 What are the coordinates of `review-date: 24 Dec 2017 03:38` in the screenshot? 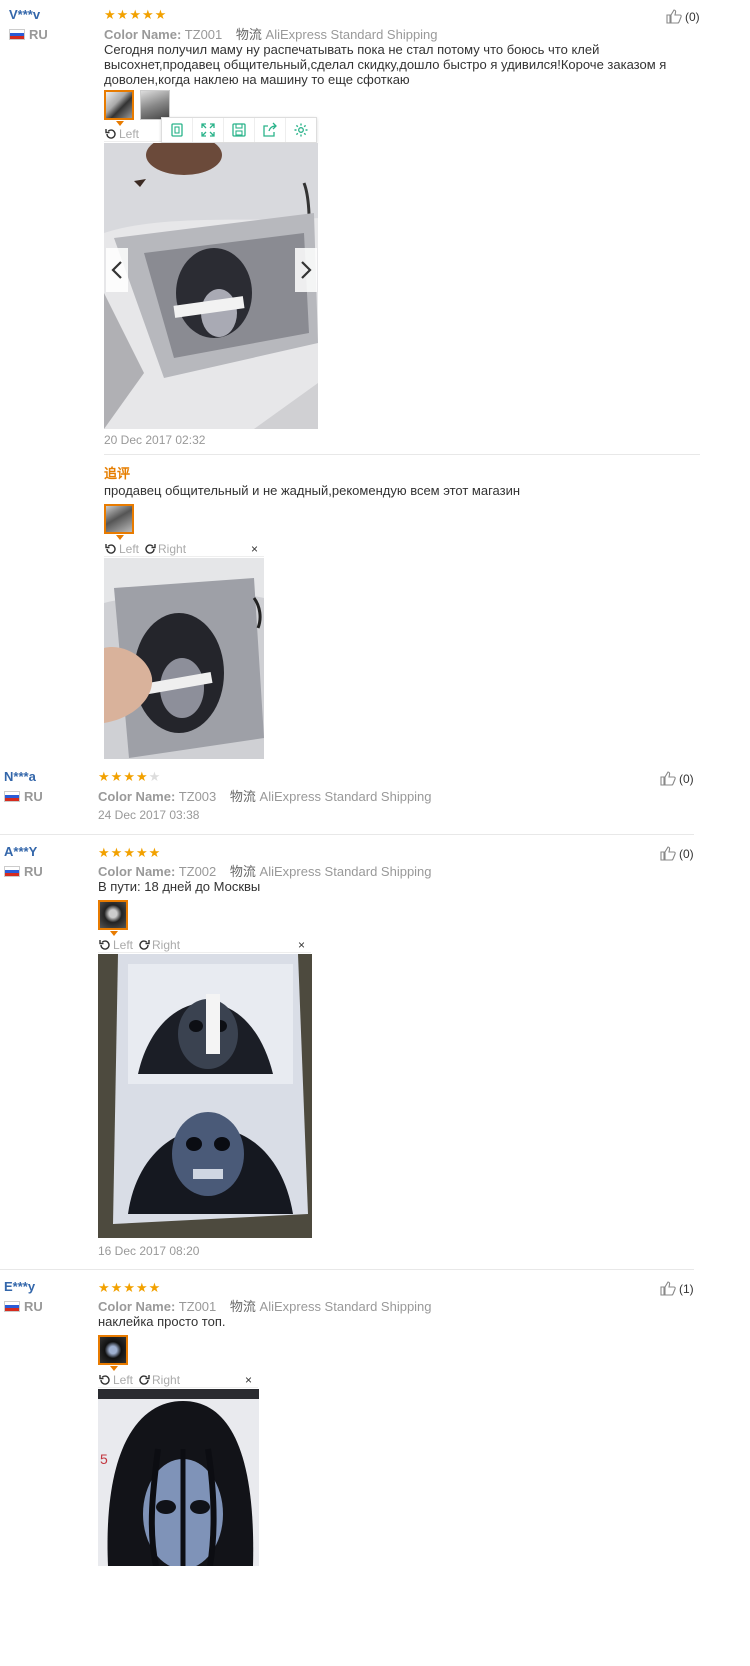 It's located at (149, 815).